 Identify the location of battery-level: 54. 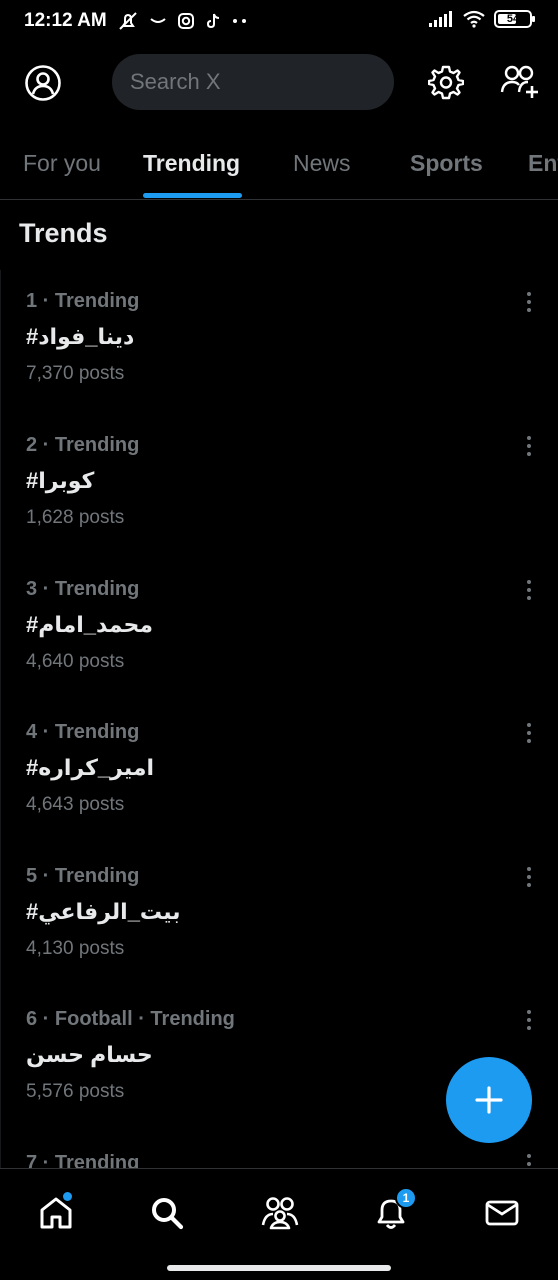
(513, 19).